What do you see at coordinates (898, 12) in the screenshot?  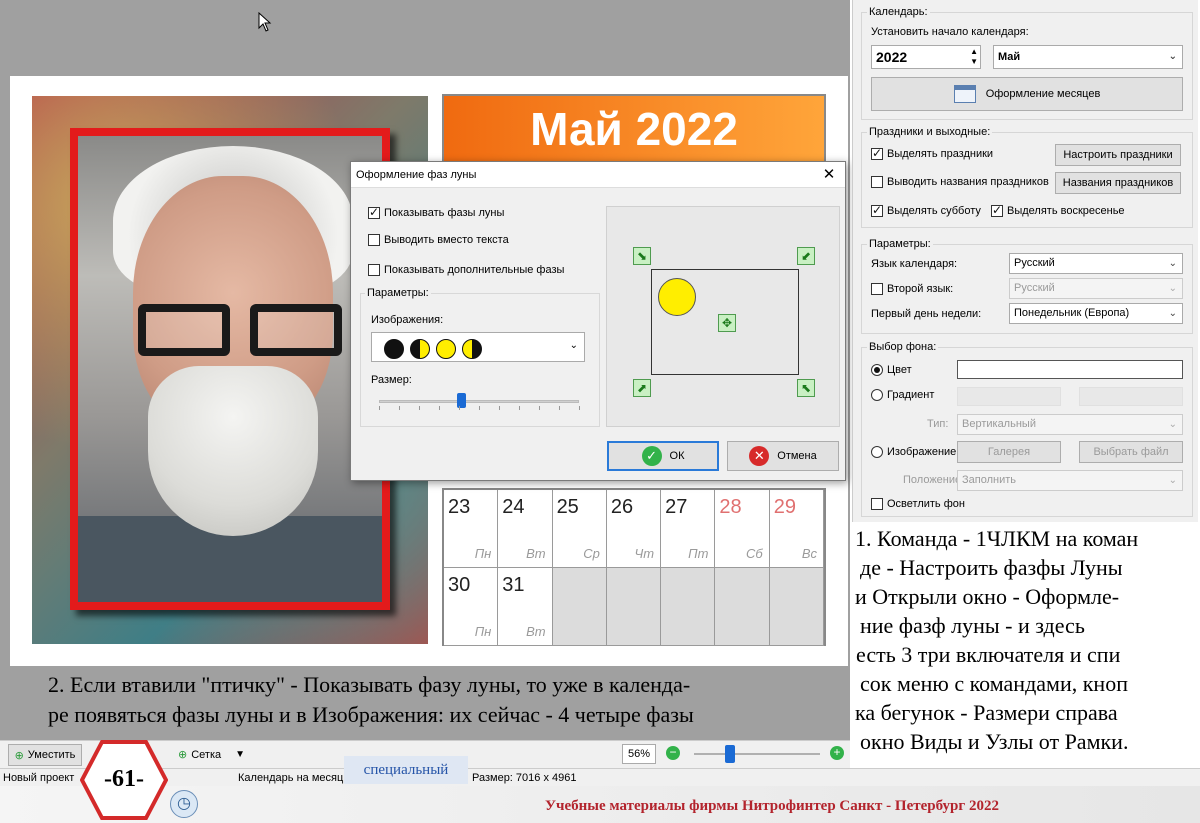 I see `calendar-group-label: Календарь:` at bounding box center [898, 12].